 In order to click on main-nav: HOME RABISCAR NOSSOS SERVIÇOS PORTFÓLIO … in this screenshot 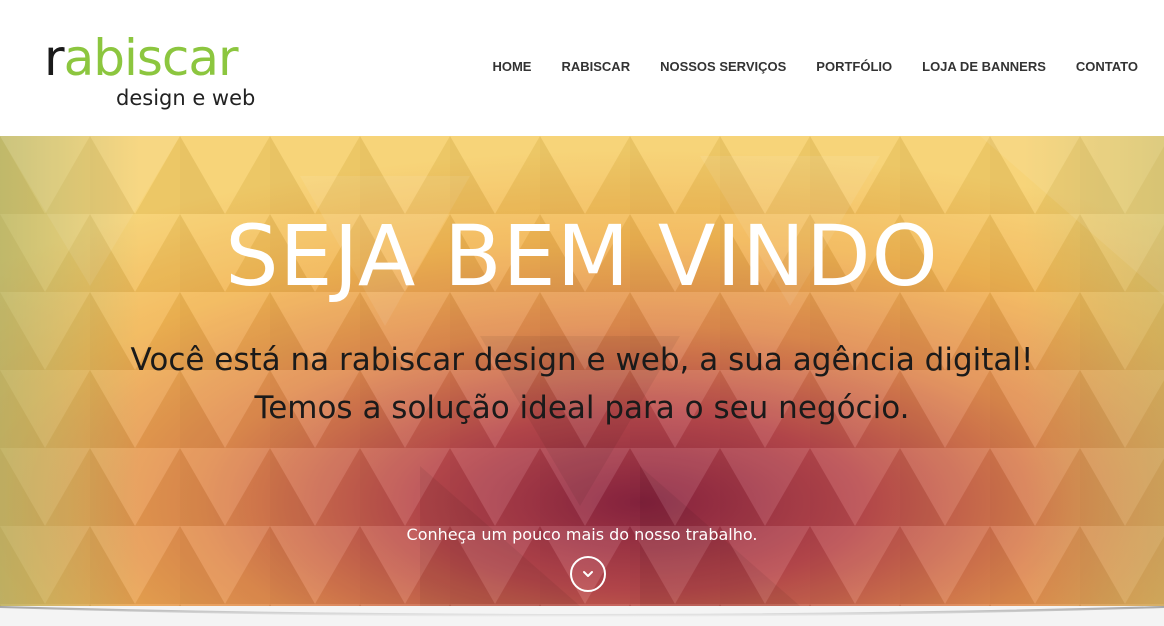, I will do `click(807, 67)`.